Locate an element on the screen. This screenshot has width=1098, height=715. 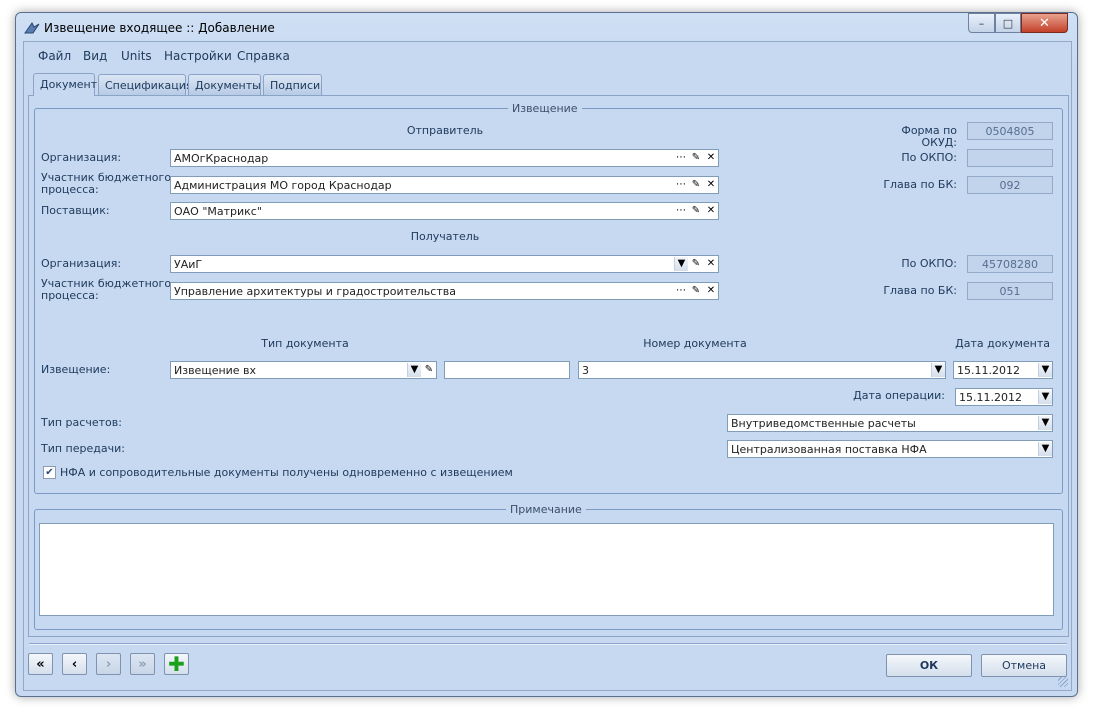
first-record-button: « is located at coordinates (40, 664).